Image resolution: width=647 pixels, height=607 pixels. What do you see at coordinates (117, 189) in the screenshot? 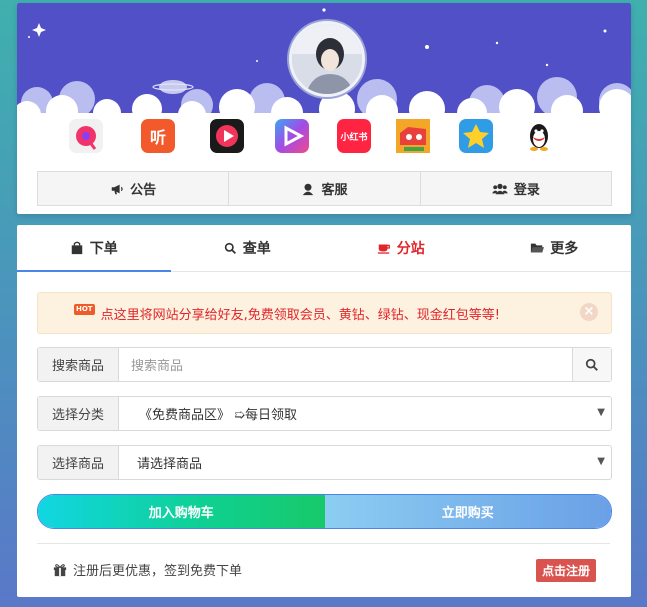
I see `megaphone-icon` at bounding box center [117, 189].